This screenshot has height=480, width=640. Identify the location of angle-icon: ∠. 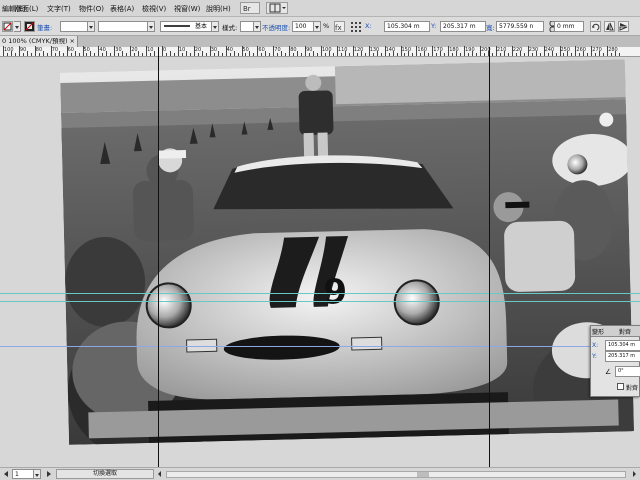
(608, 372).